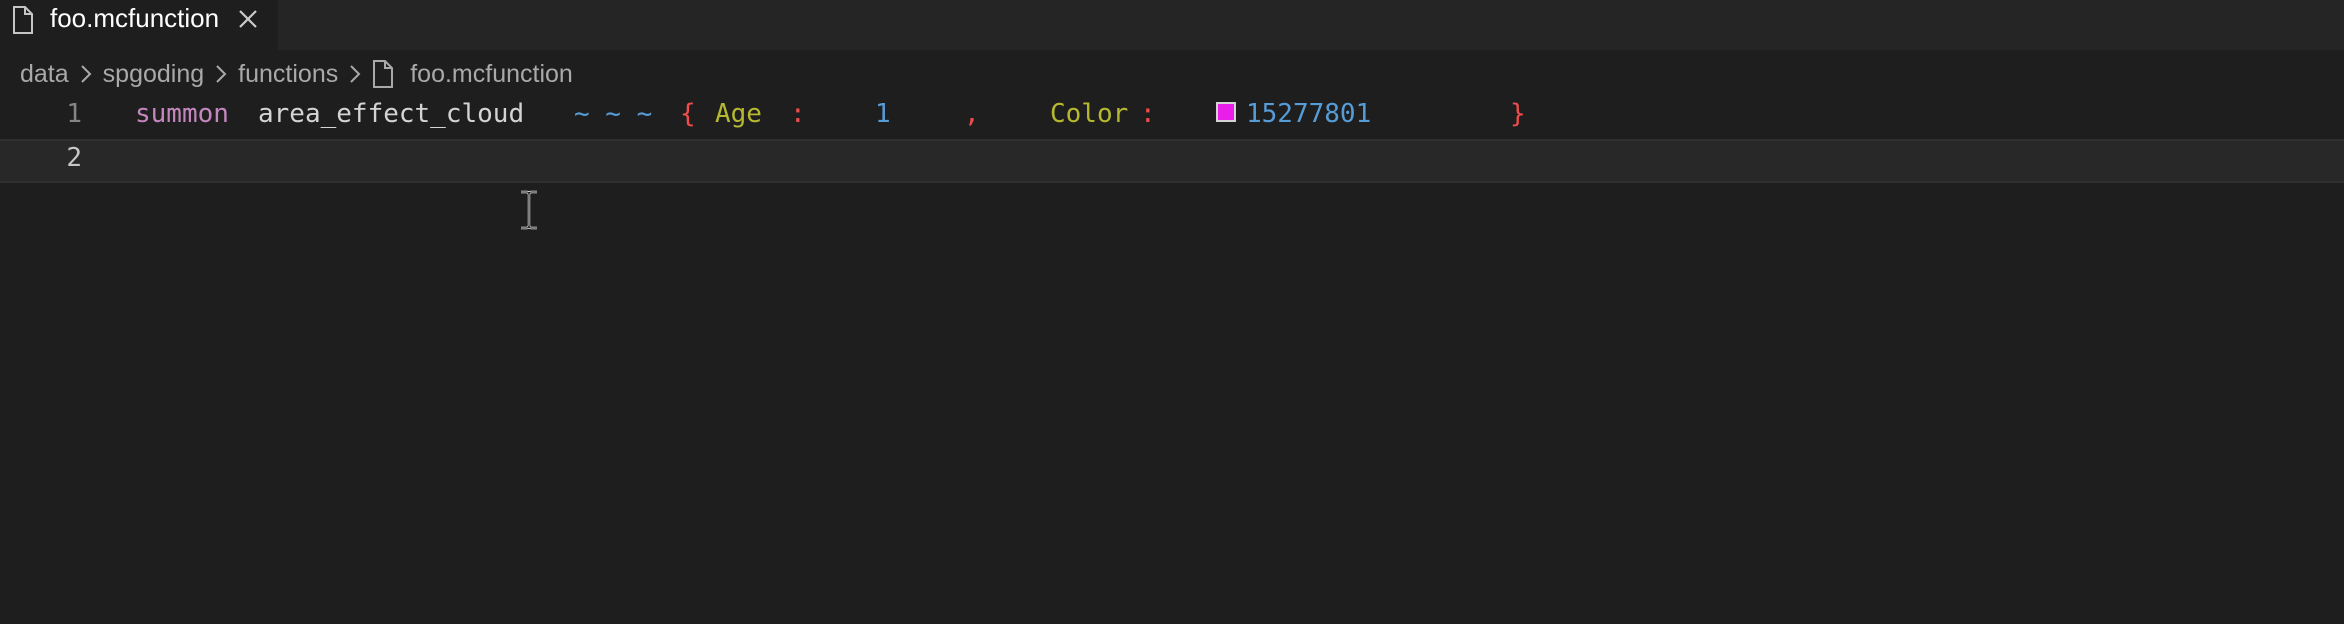 This screenshot has width=2344, height=624. What do you see at coordinates (529, 210) in the screenshot?
I see `text-cursor-icon` at bounding box center [529, 210].